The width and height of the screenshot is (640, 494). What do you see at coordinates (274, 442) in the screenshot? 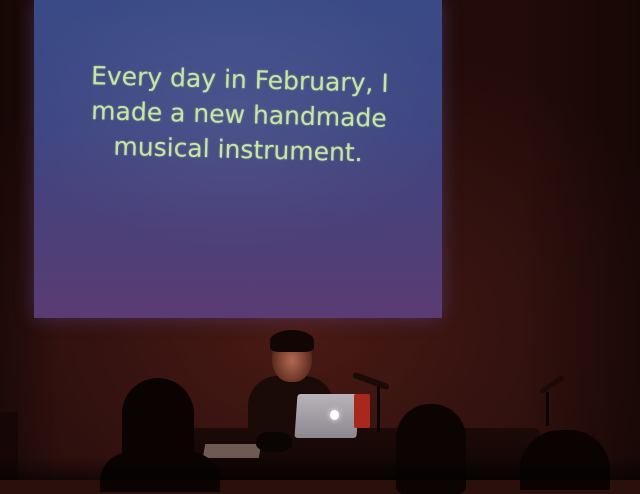
I see `cable-bundle` at bounding box center [274, 442].